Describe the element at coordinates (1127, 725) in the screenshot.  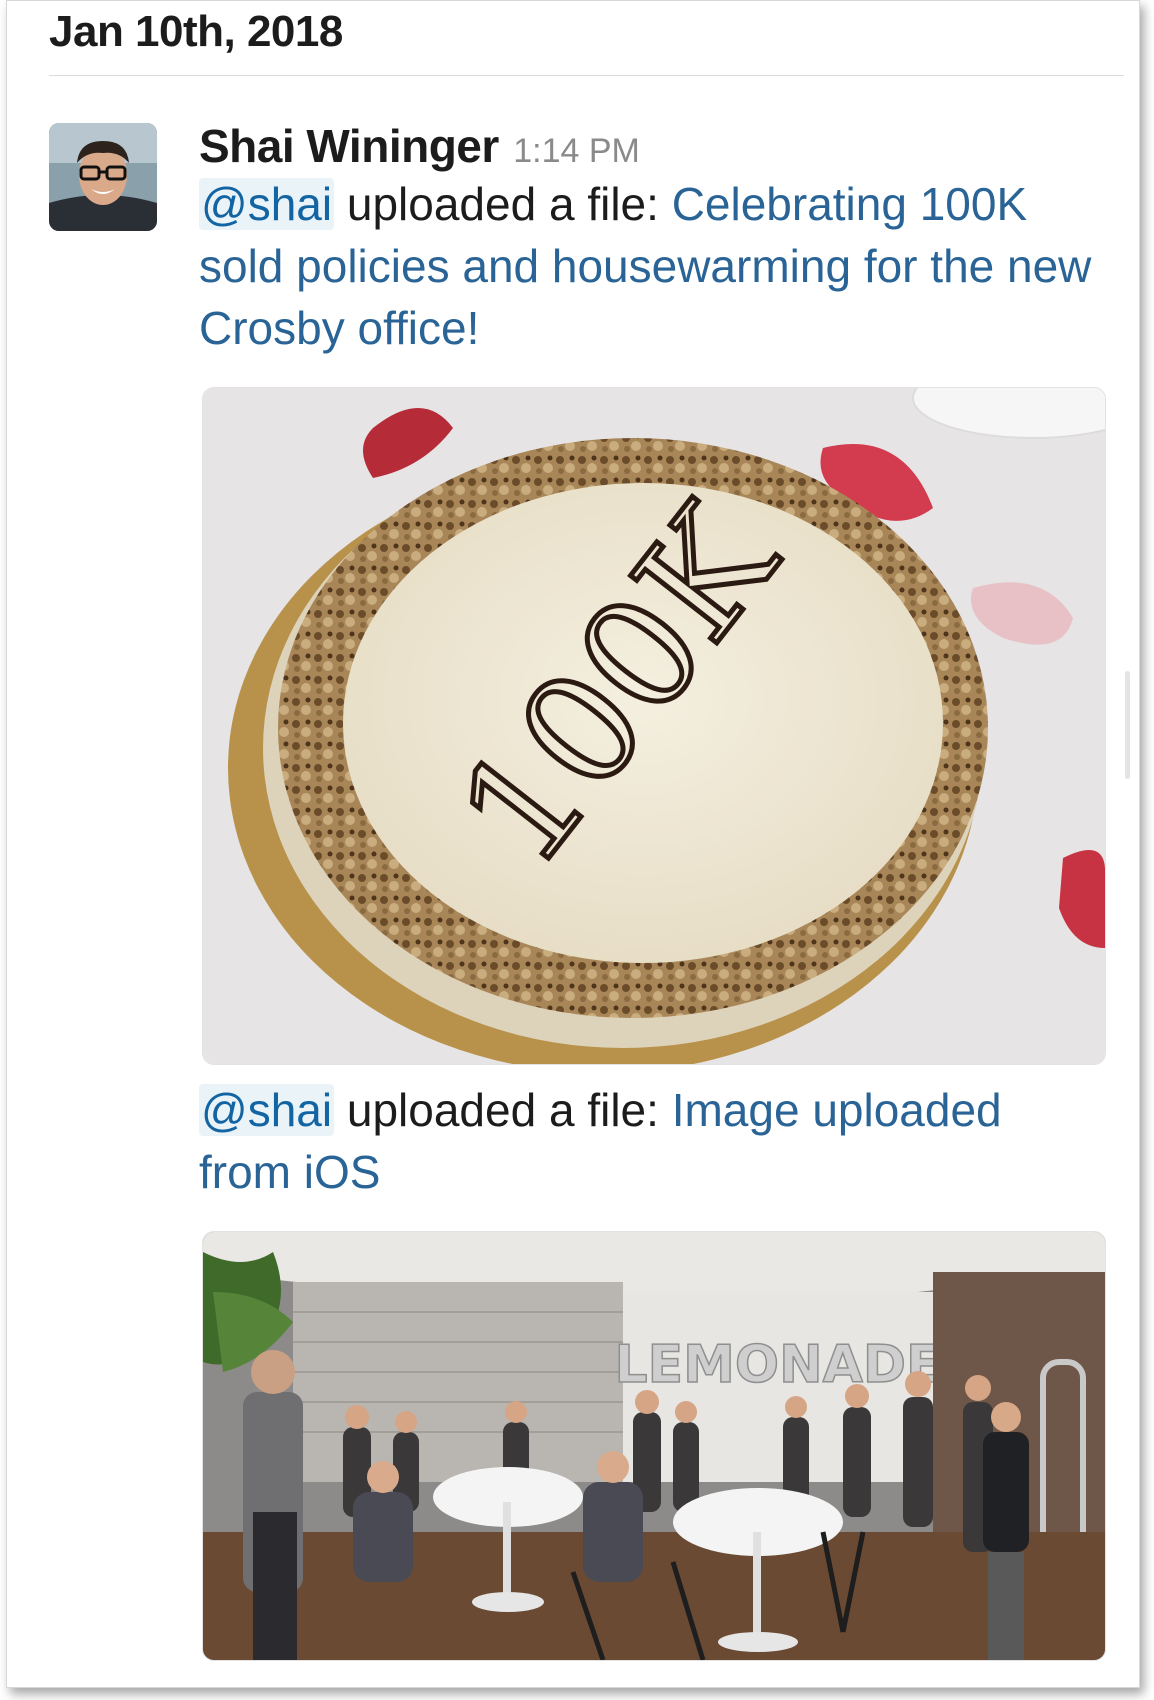
I see `scrollbar-thumb` at that location.